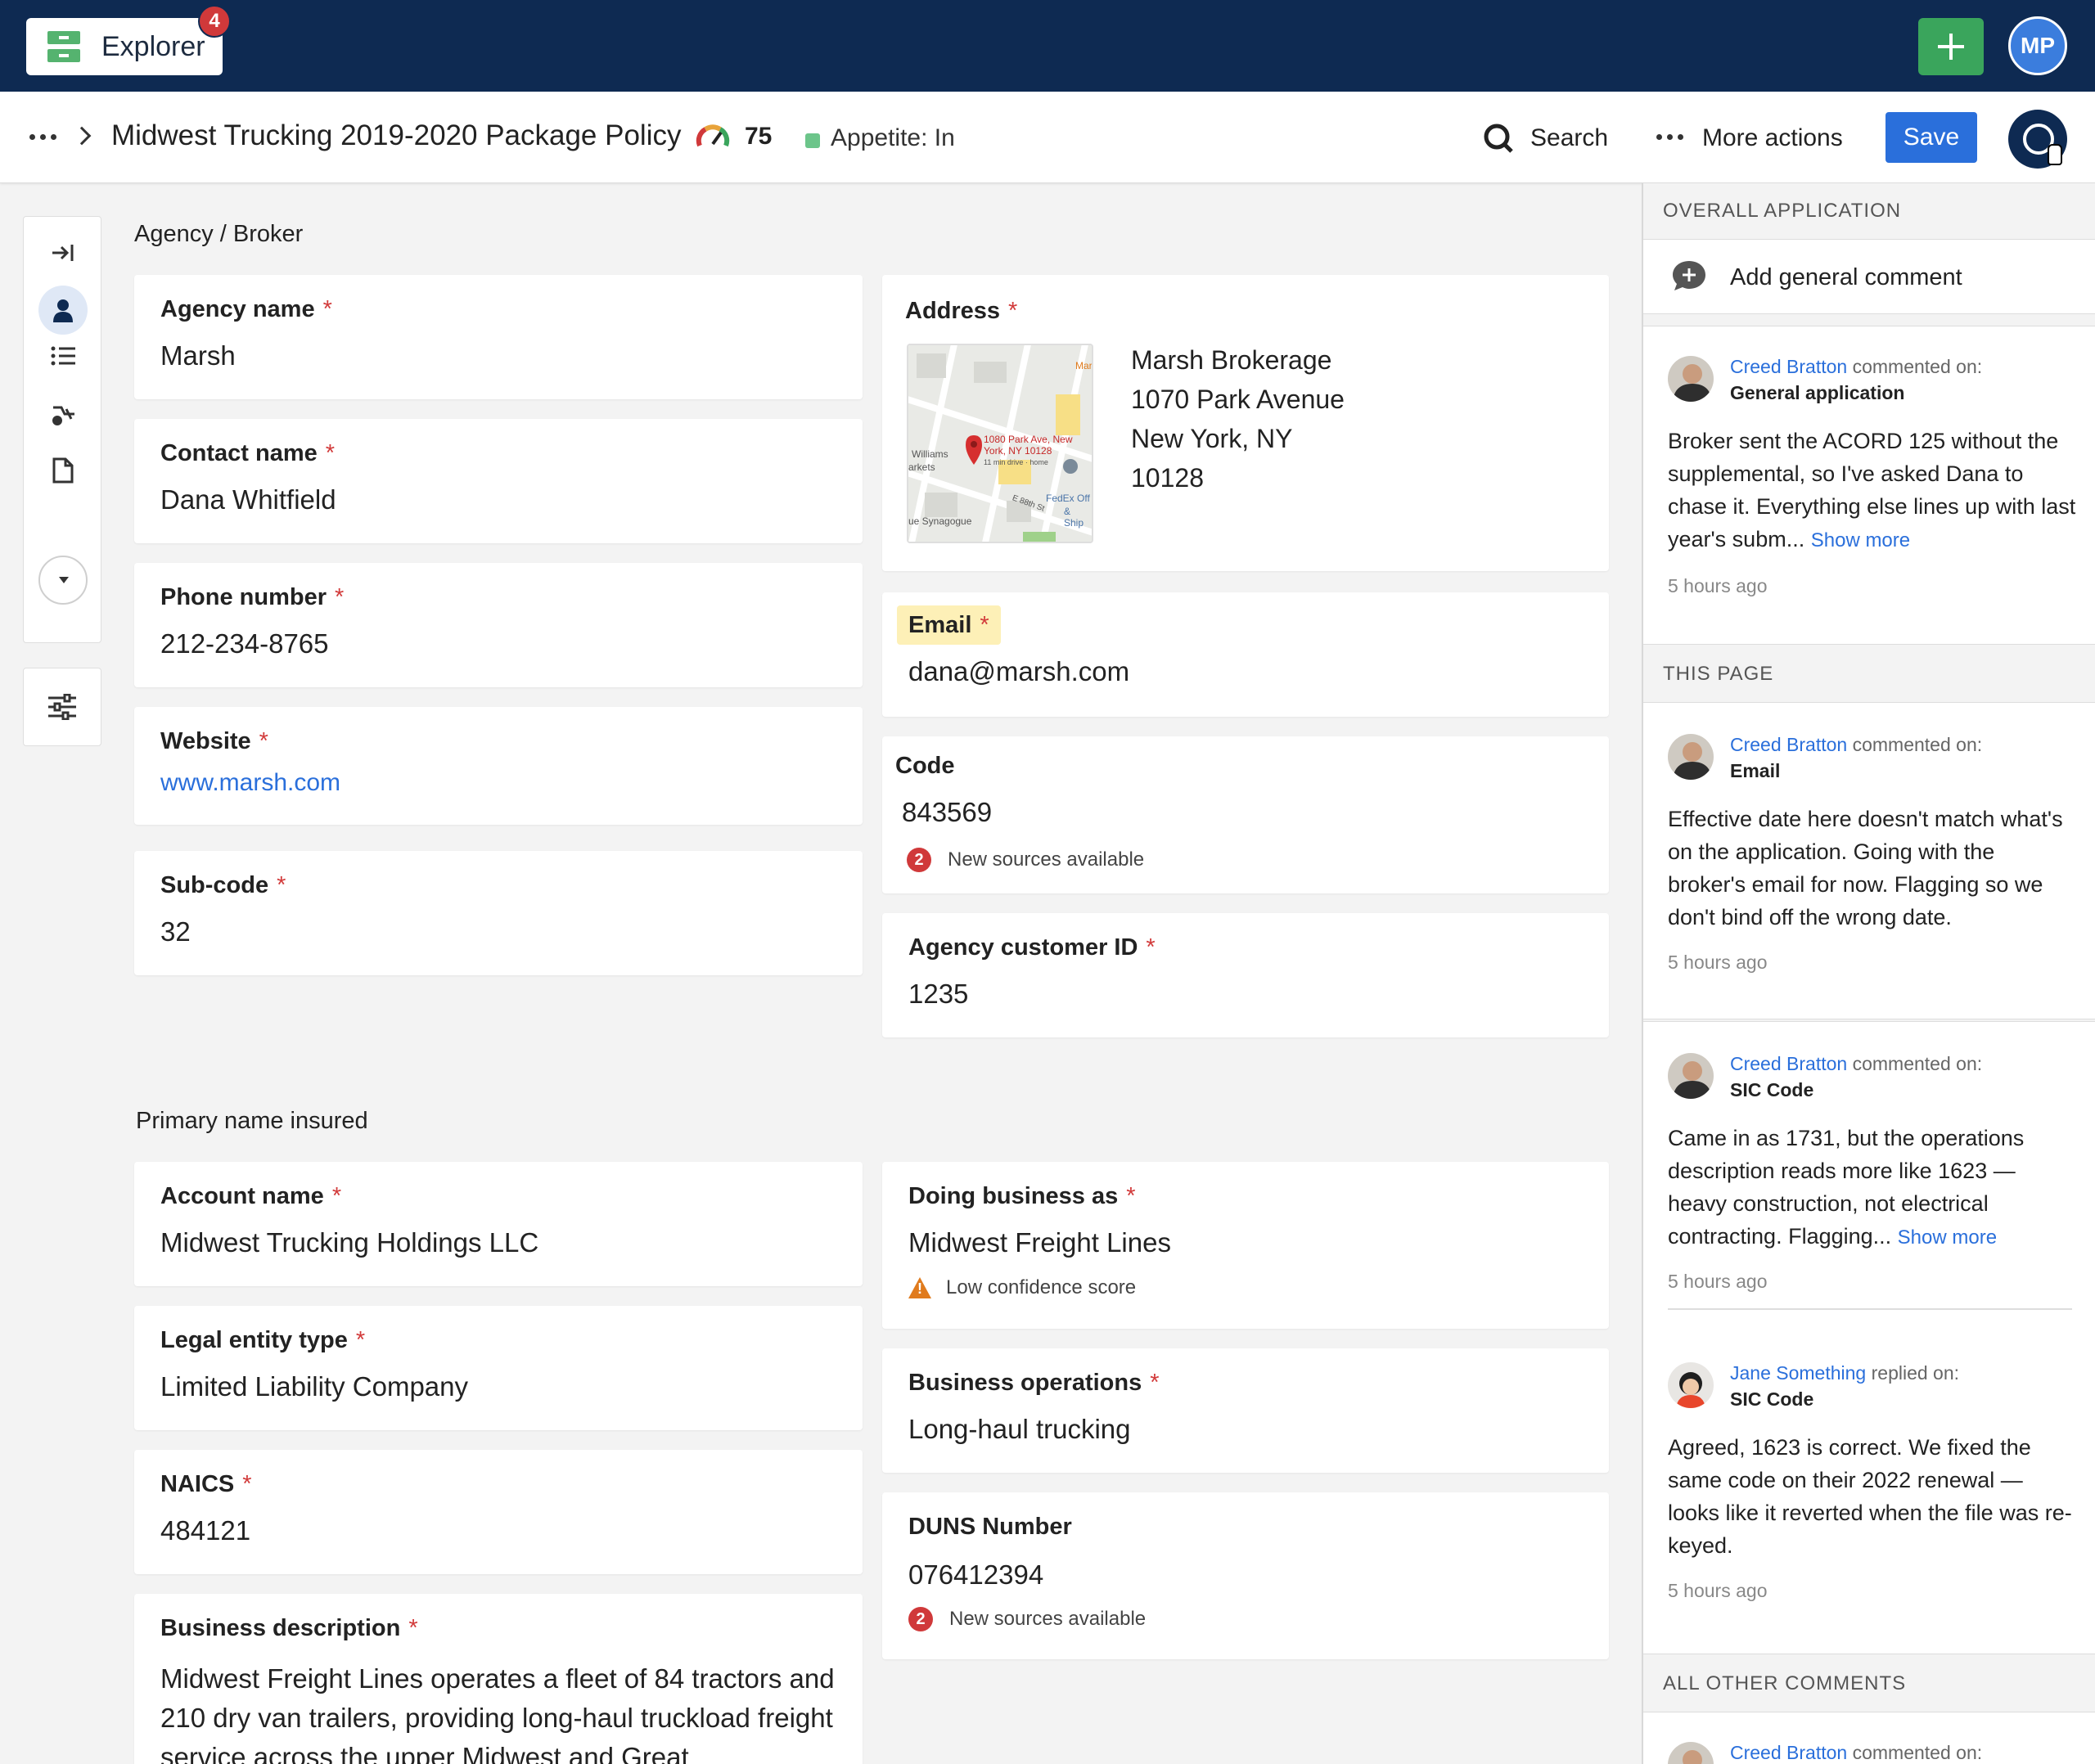 The height and width of the screenshot is (1764, 2095). I want to click on field-value: 212-234-8765, so click(245, 644).